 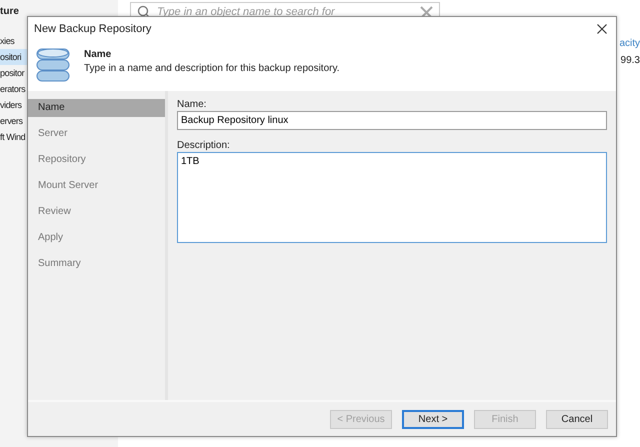 What do you see at coordinates (13, 73) in the screenshot?
I see `sidebar-item: positor` at bounding box center [13, 73].